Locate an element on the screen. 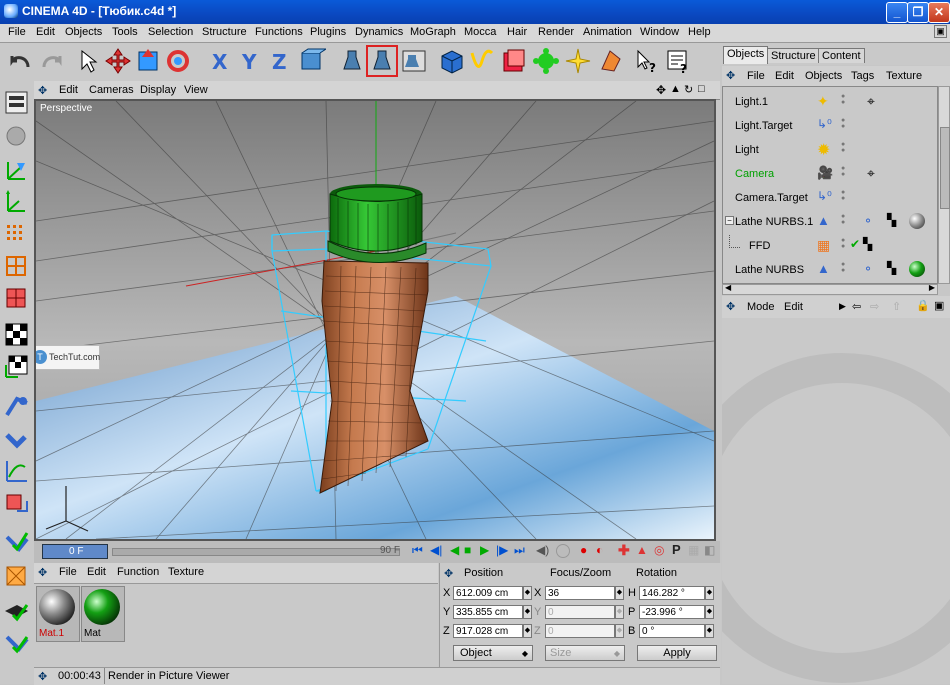 The image size is (950, 685). menu-animation: Animation is located at coordinates (607, 32).